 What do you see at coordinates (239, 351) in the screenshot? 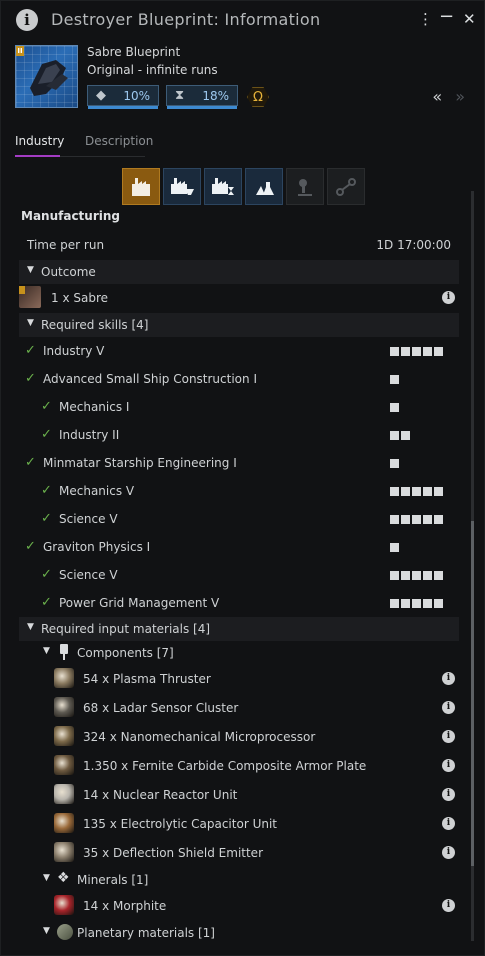
I see `skill-row: ✓ Industry V` at bounding box center [239, 351].